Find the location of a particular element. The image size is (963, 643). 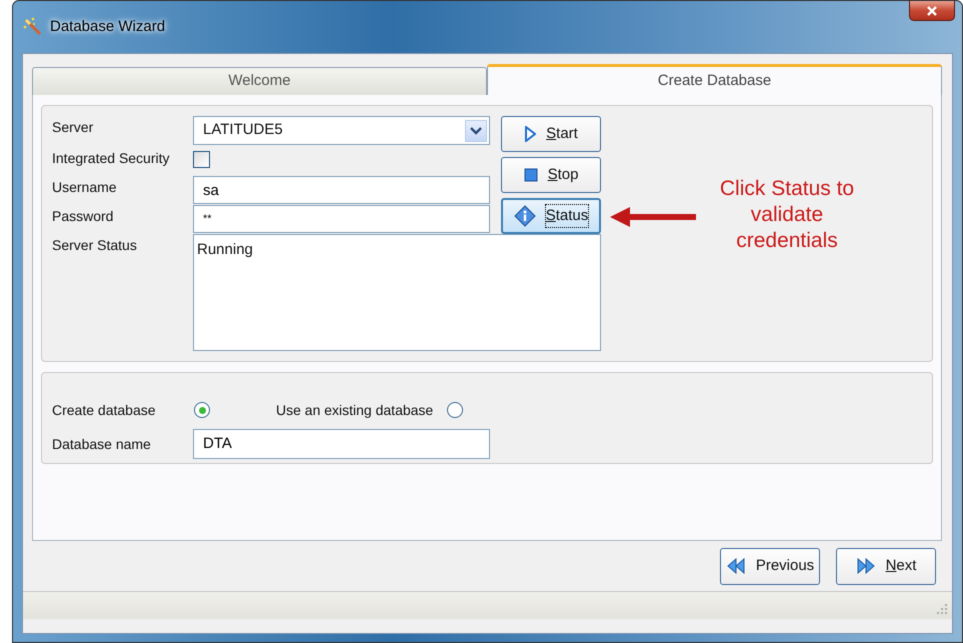

window-title: Database Wizard is located at coordinates (108, 26).